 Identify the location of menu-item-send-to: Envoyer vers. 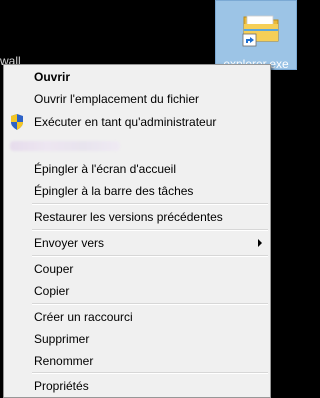
(137, 243).